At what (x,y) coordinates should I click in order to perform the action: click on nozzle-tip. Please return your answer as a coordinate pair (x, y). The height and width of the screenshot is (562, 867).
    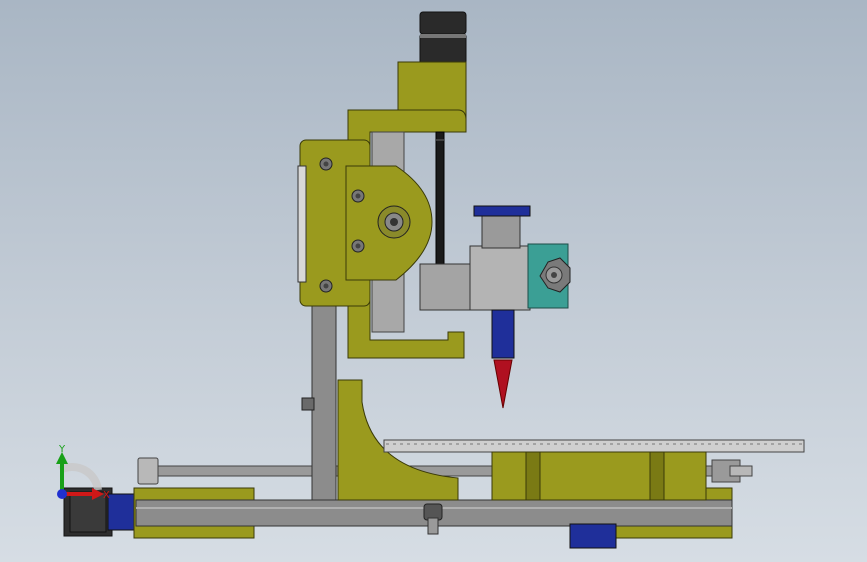
    Looking at the image, I should click on (503, 384).